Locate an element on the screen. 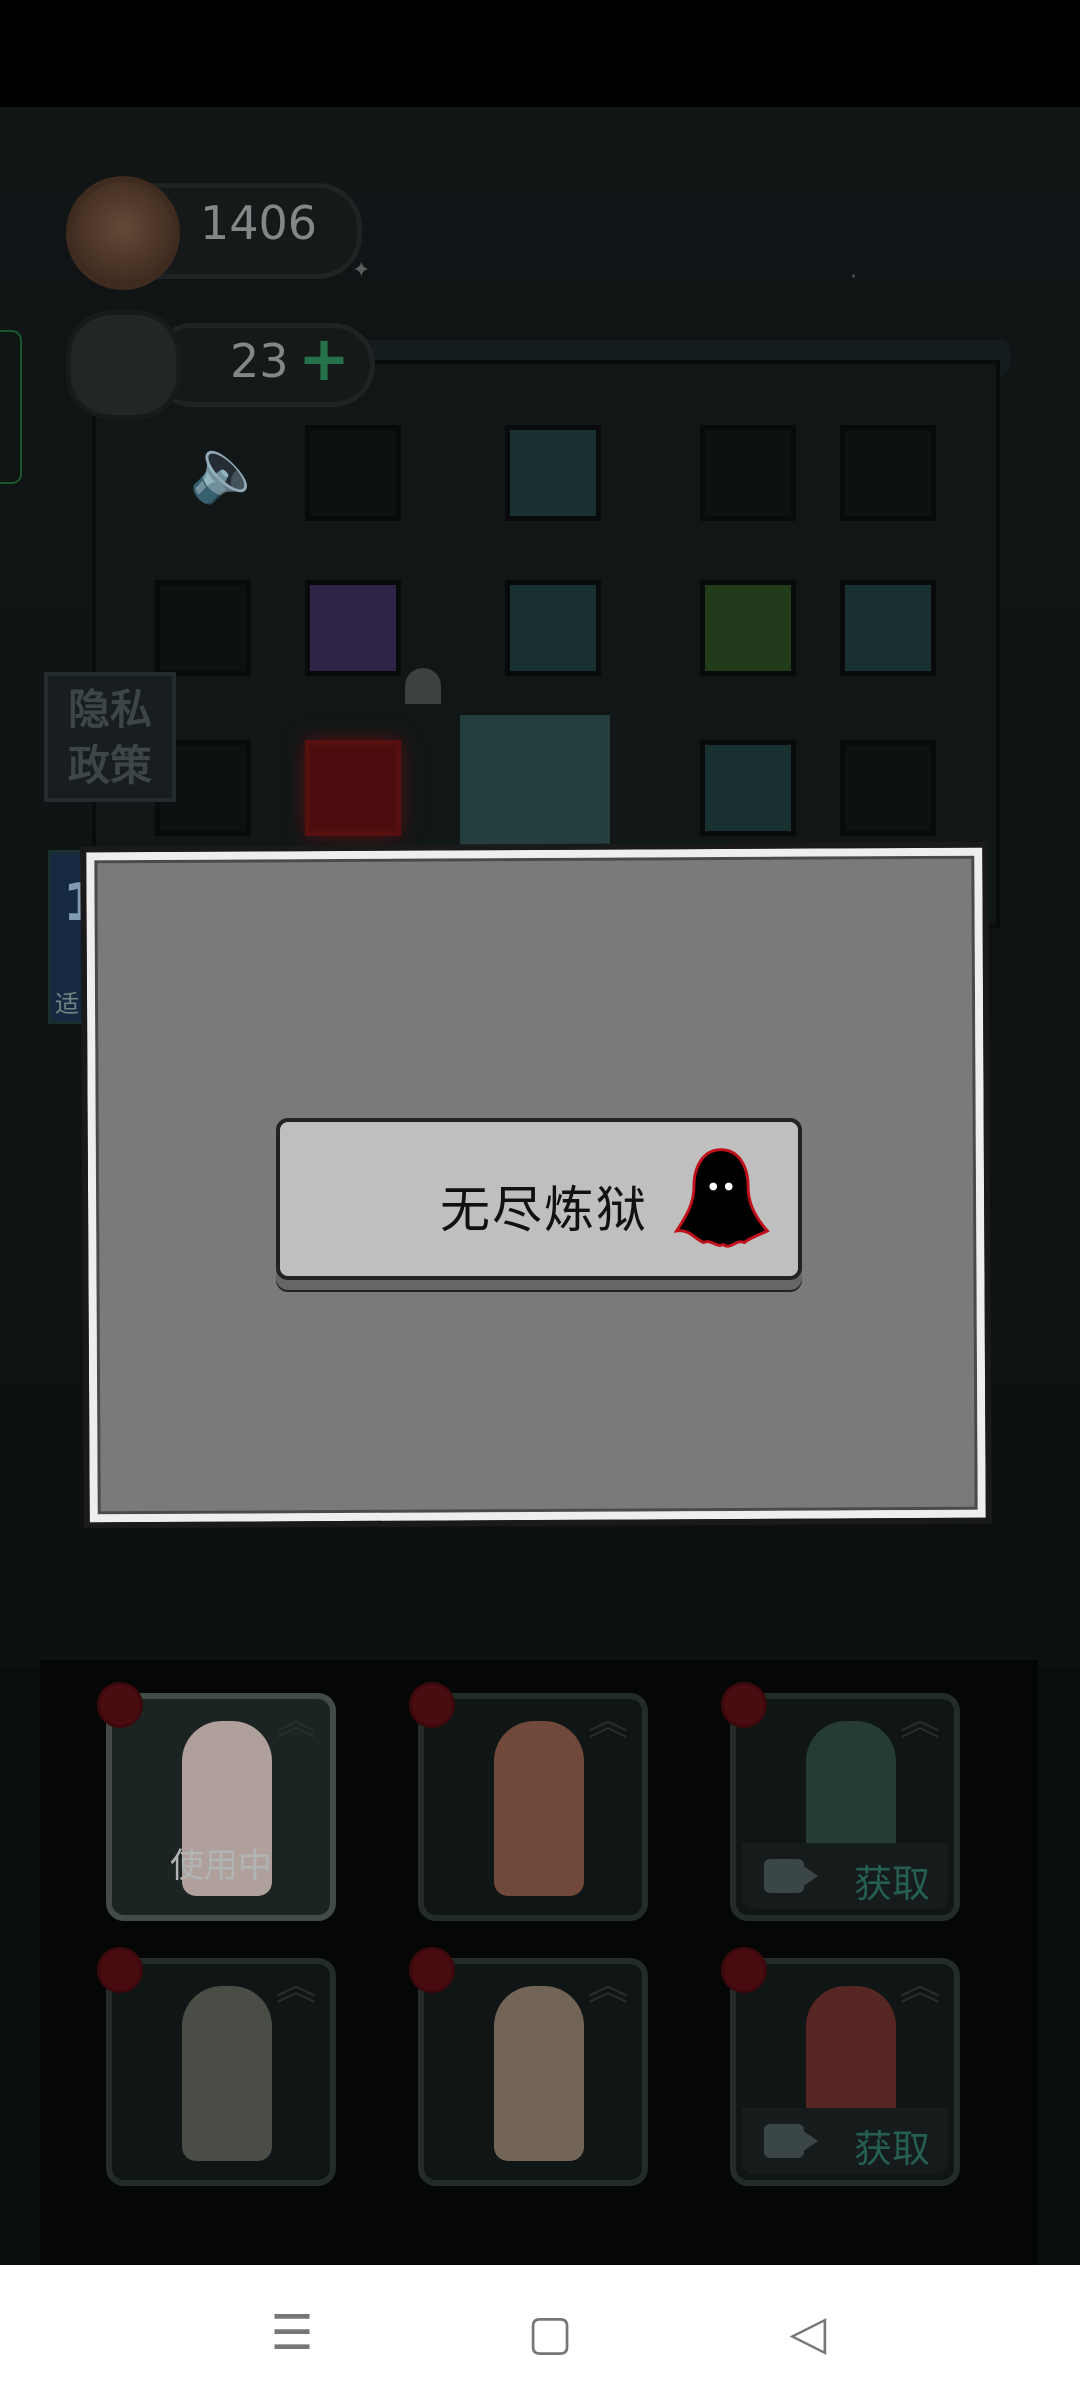  system-nav-bar: ☰ ▢ ◁ is located at coordinates (540, 2332).